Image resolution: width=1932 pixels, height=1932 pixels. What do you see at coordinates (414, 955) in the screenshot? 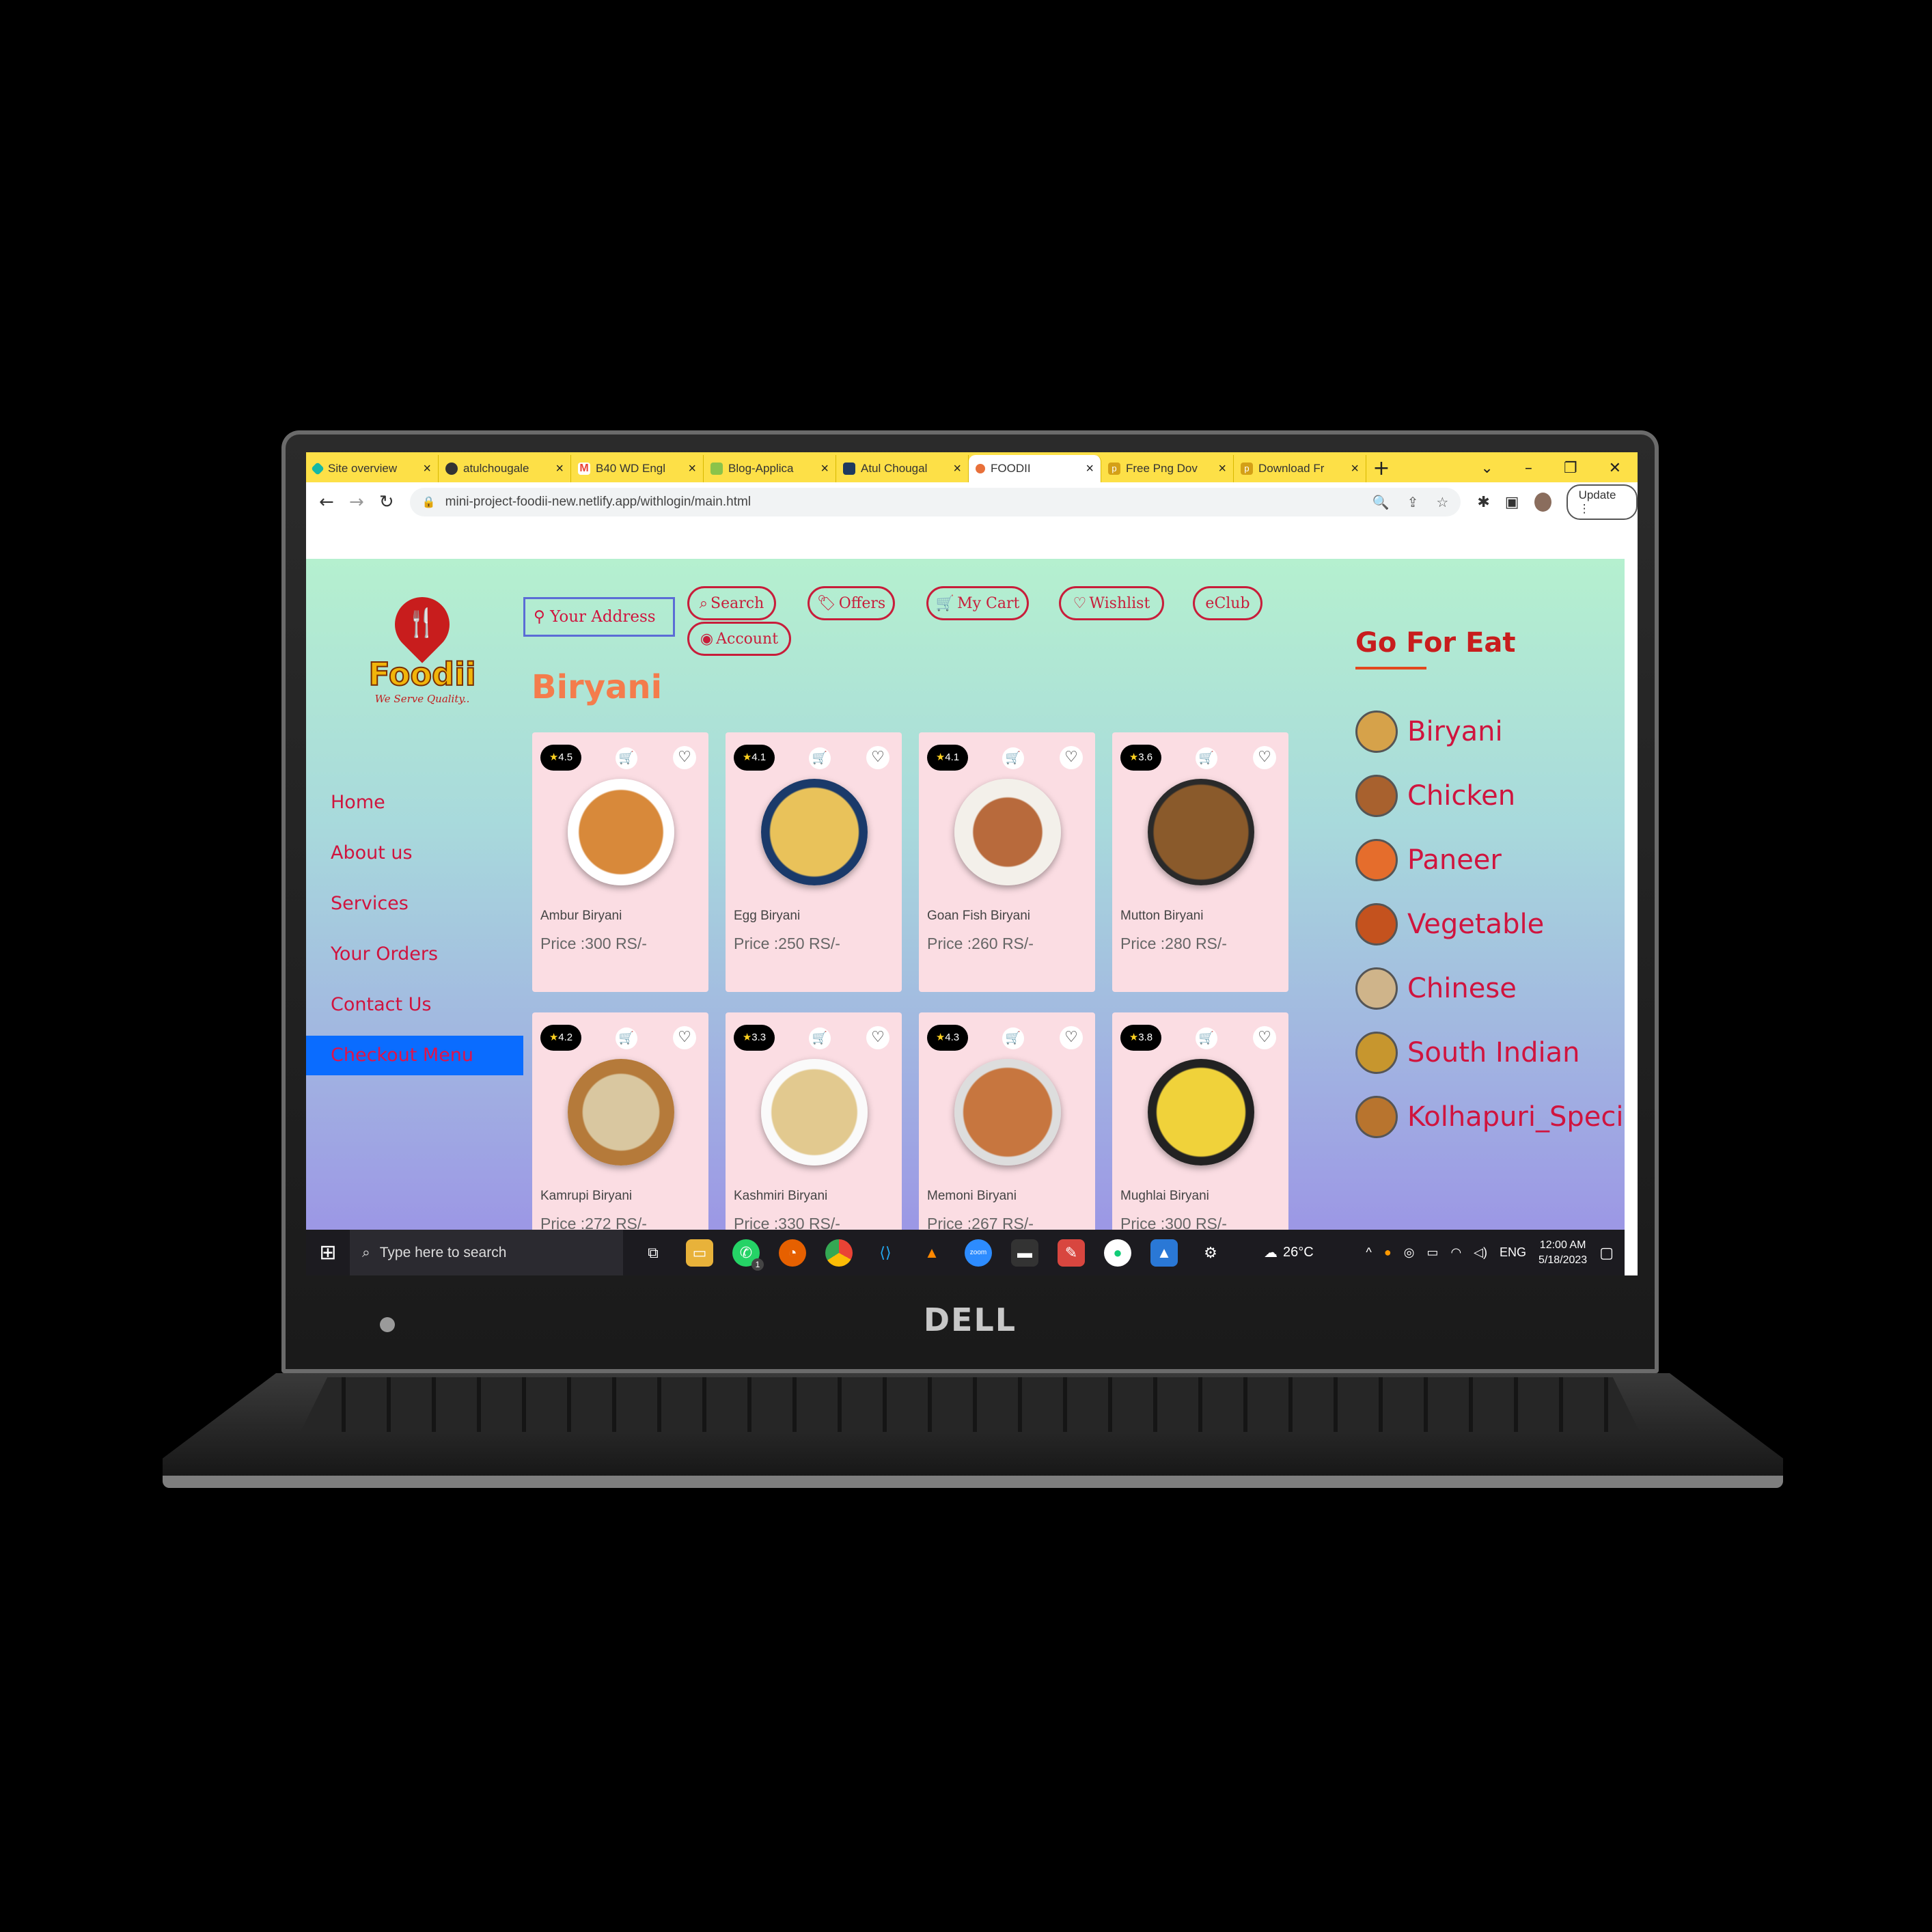
I see `nav-your-orders: Your Orders` at bounding box center [414, 955].